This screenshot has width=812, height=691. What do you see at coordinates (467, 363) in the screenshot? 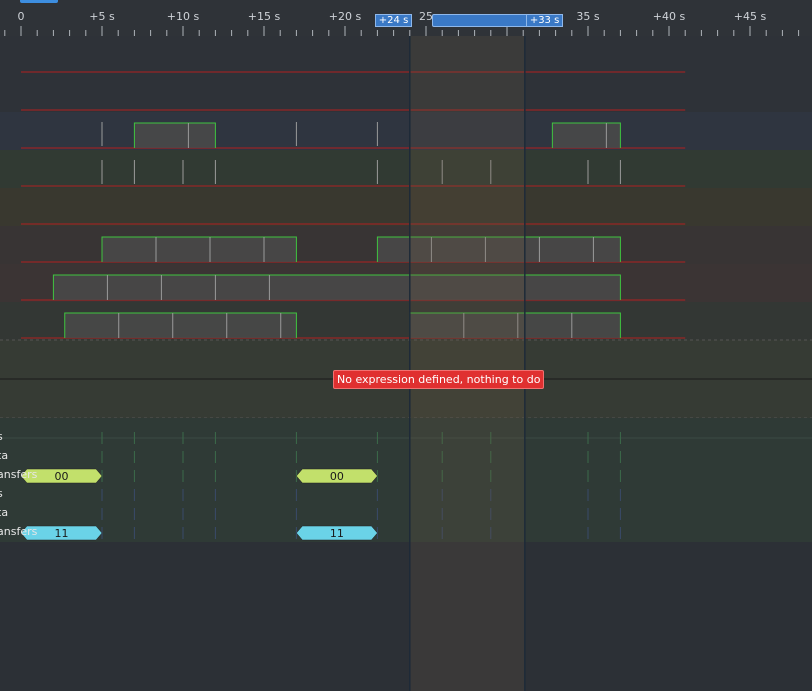
I see `cursor-selection-area` at bounding box center [467, 363].